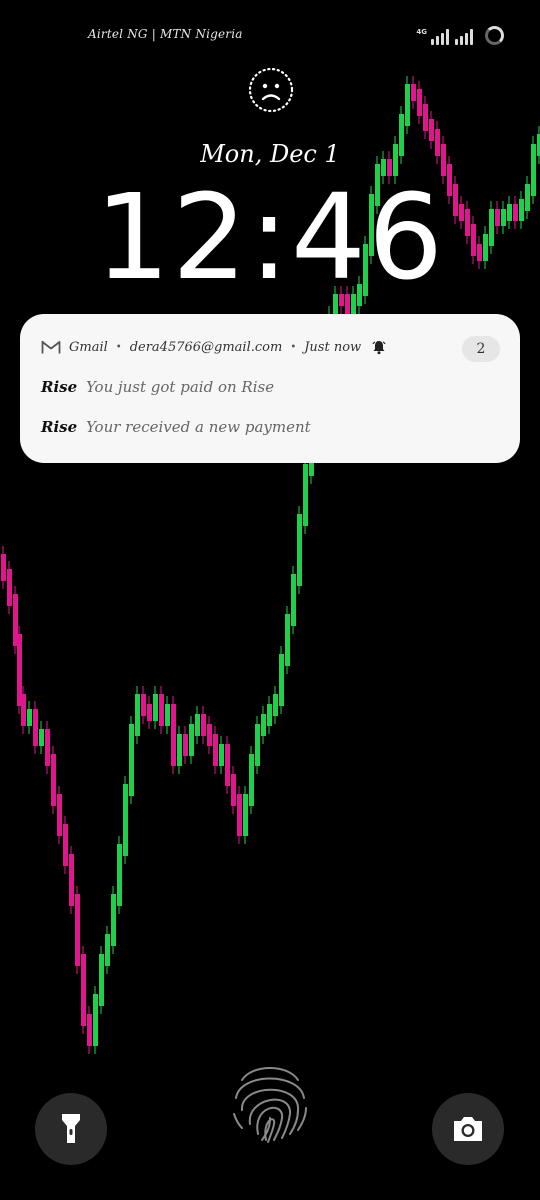 The width and height of the screenshot is (540, 1200). I want to click on camera-button, so click(468, 1129).